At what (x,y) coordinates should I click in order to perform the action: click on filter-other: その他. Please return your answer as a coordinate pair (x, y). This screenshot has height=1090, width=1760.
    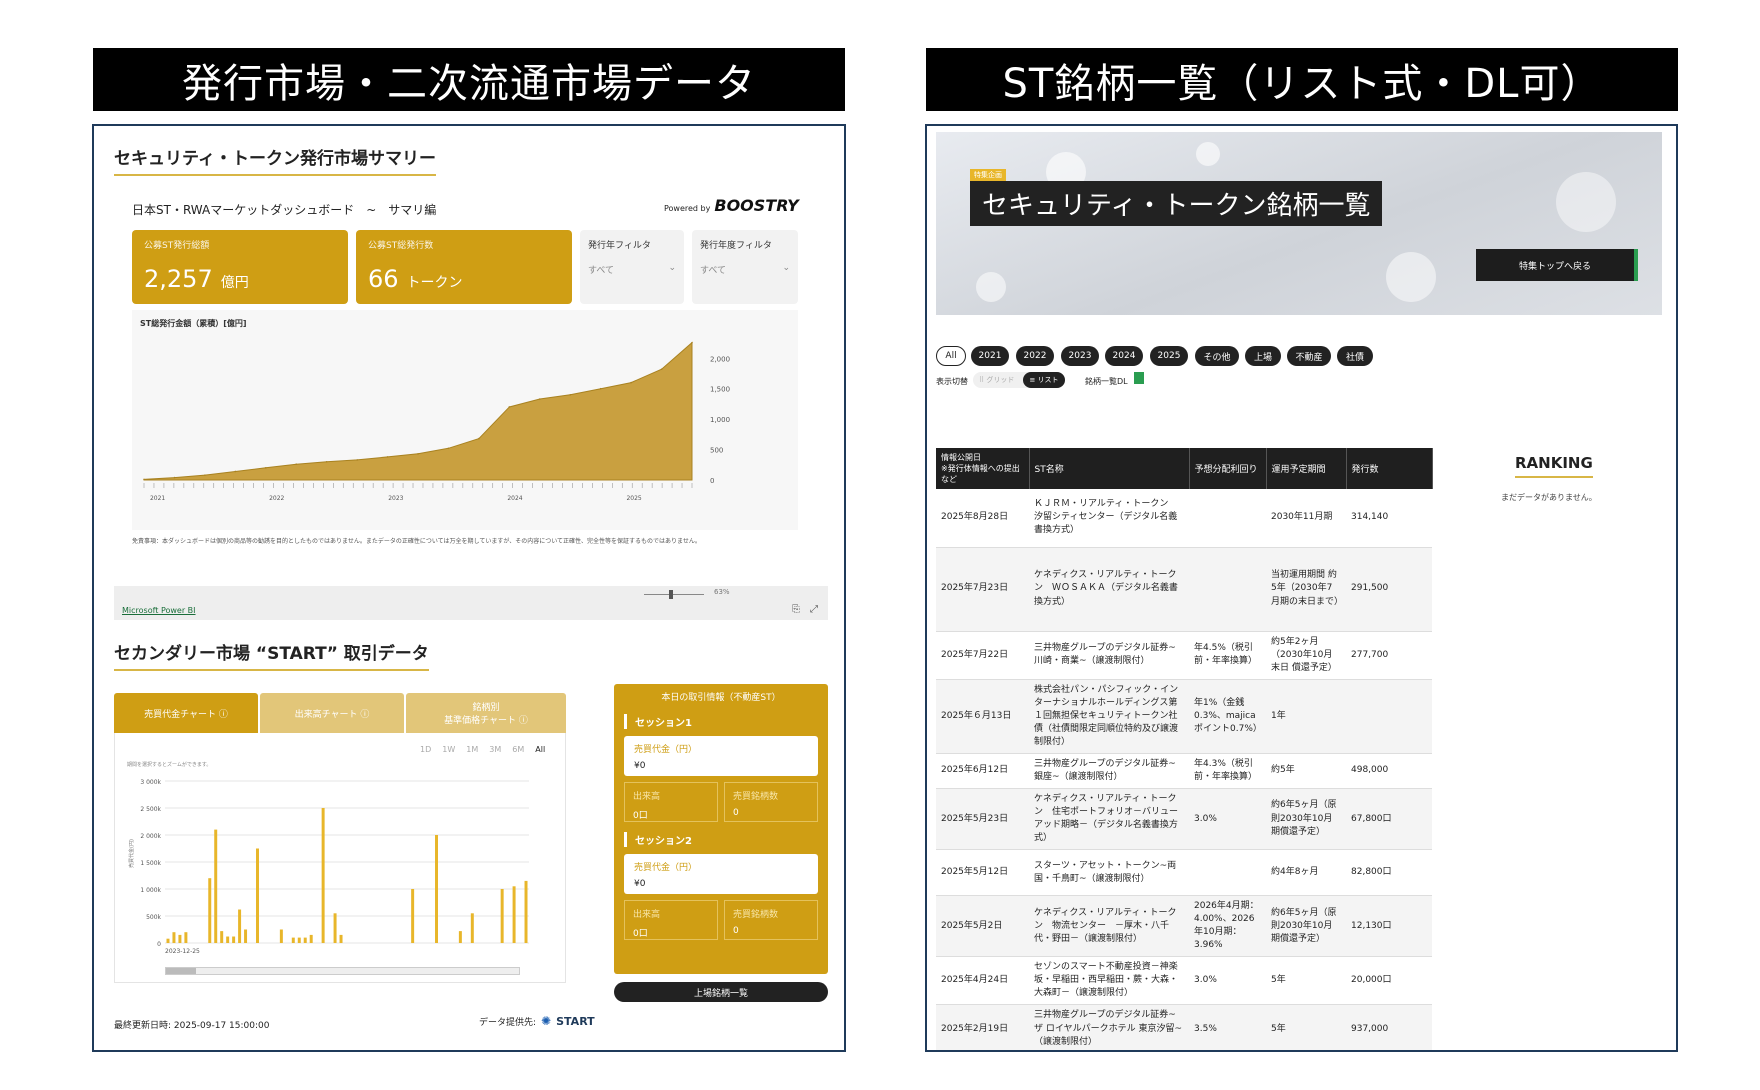
    Looking at the image, I should click on (1217, 356).